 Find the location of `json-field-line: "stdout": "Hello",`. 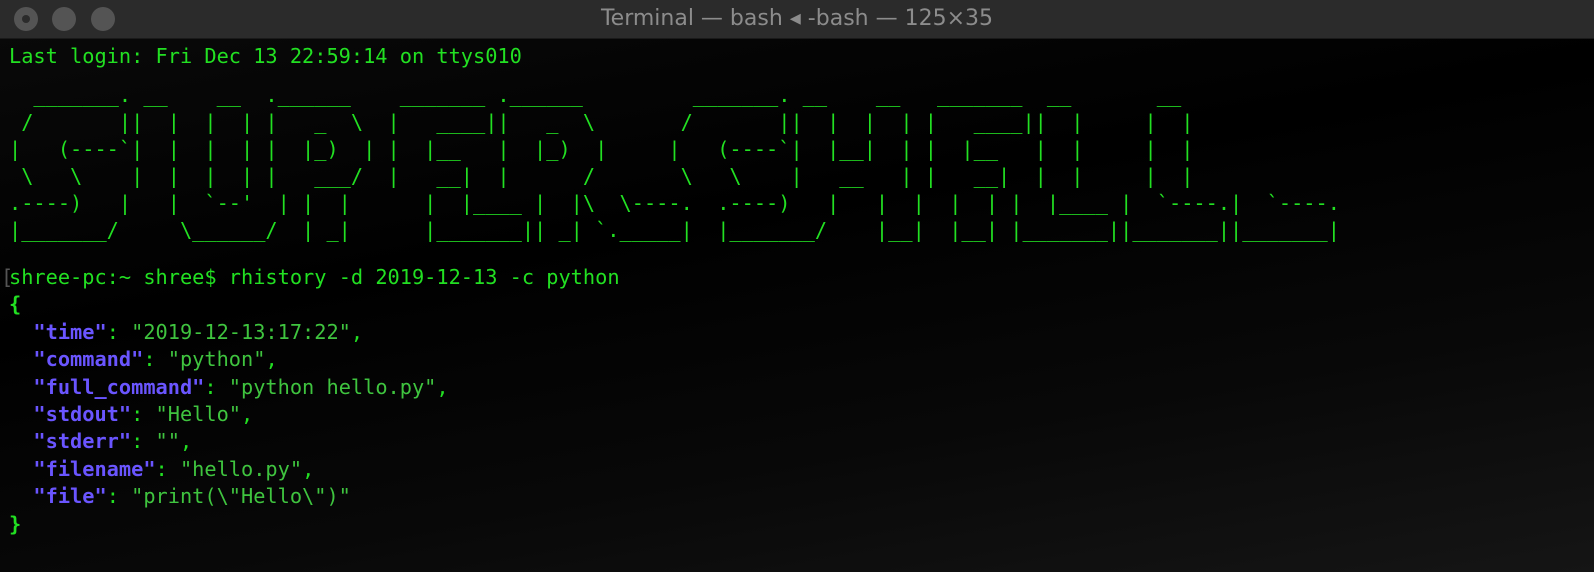

json-field-line: "stdout": "Hello", is located at coordinates (131, 414).